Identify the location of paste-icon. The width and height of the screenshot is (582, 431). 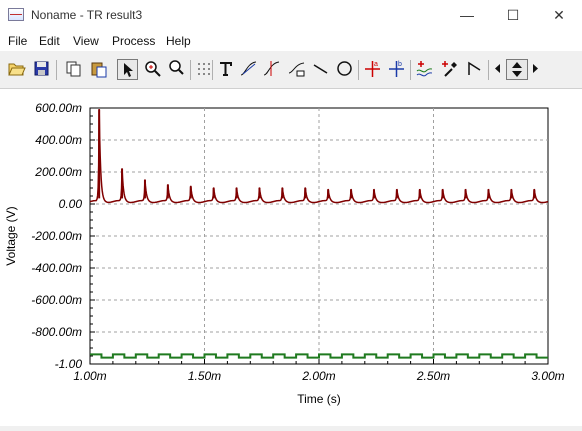
(98, 69).